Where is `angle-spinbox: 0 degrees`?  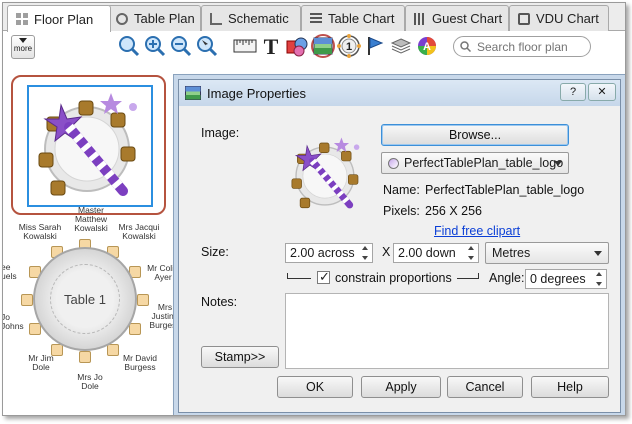 angle-spinbox: 0 degrees is located at coordinates (566, 279).